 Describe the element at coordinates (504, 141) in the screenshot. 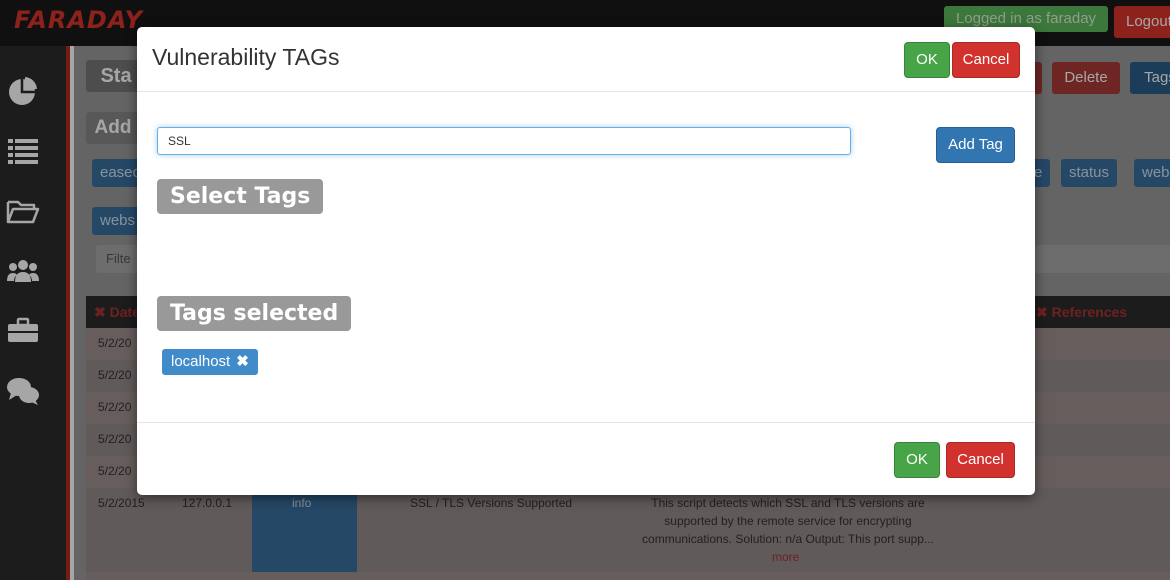

I see `tag-input` at that location.